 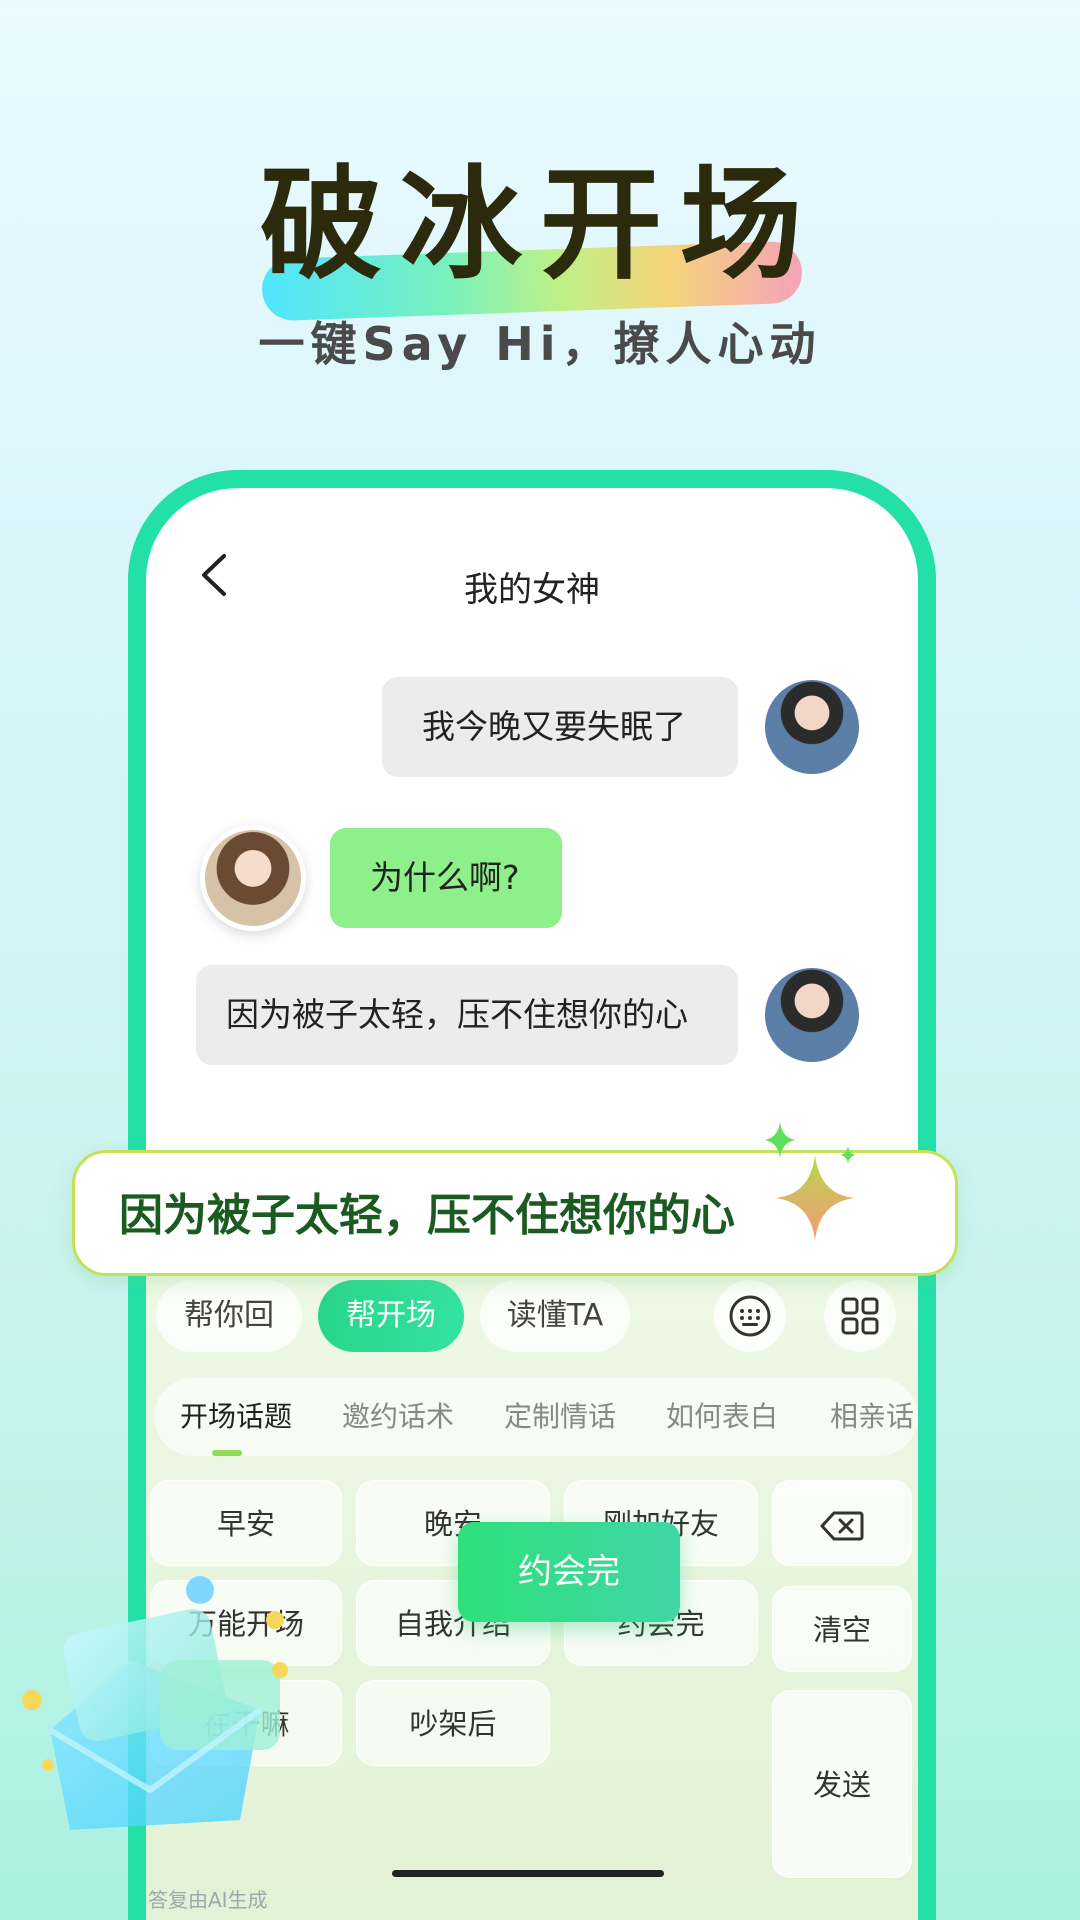 I want to click on category-tabs: 开场话题 邀约话术 定制情话 如何表白 相亲话, so click(x=536, y=1417).